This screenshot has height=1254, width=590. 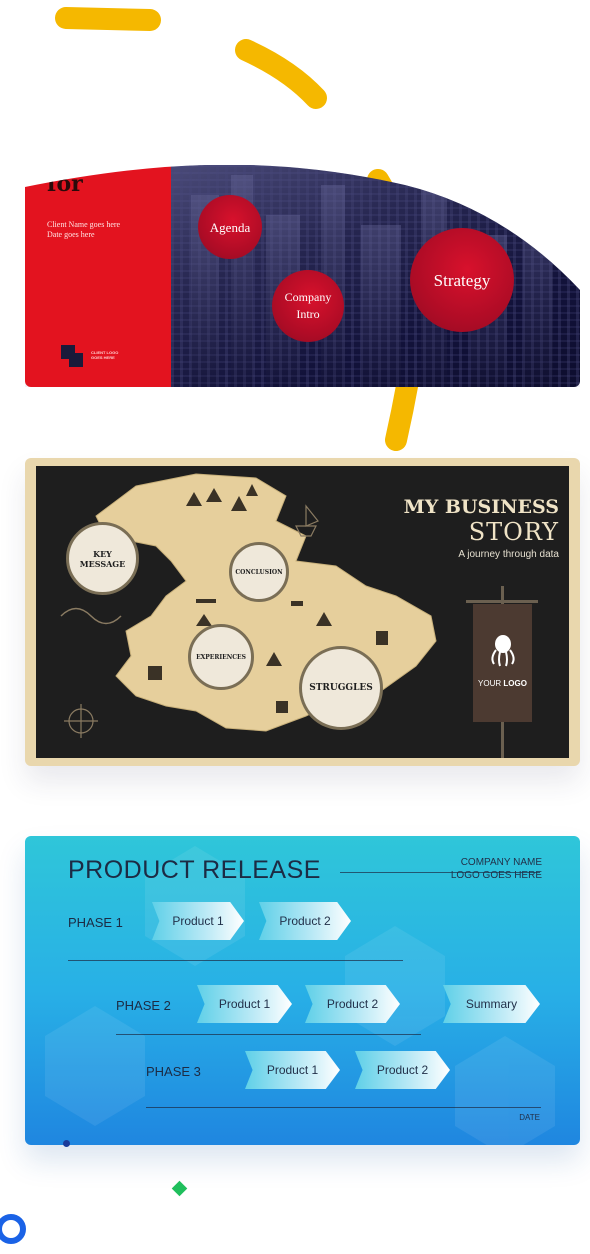 I want to click on phase-3-label: PHASE 3, so click(x=173, y=1071).